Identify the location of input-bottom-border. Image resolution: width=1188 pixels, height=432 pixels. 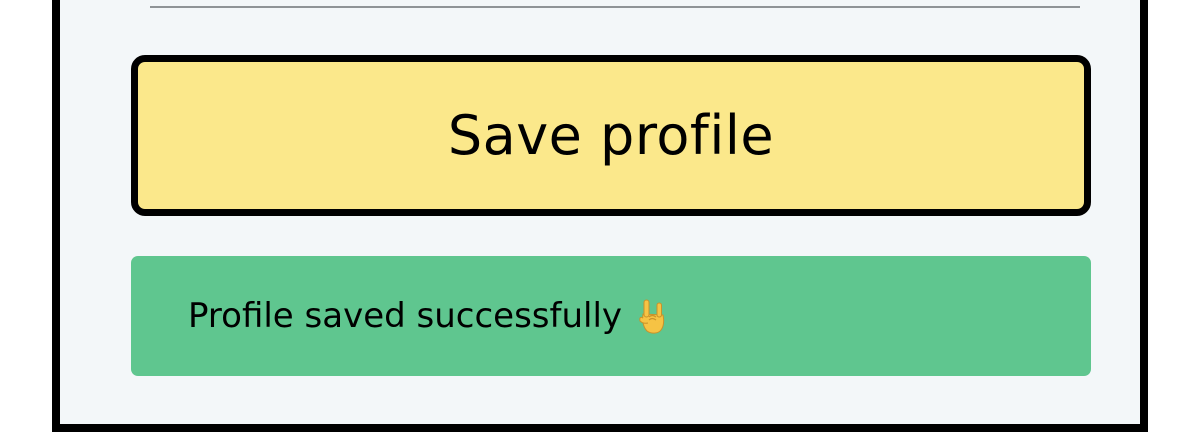
(615, 4).